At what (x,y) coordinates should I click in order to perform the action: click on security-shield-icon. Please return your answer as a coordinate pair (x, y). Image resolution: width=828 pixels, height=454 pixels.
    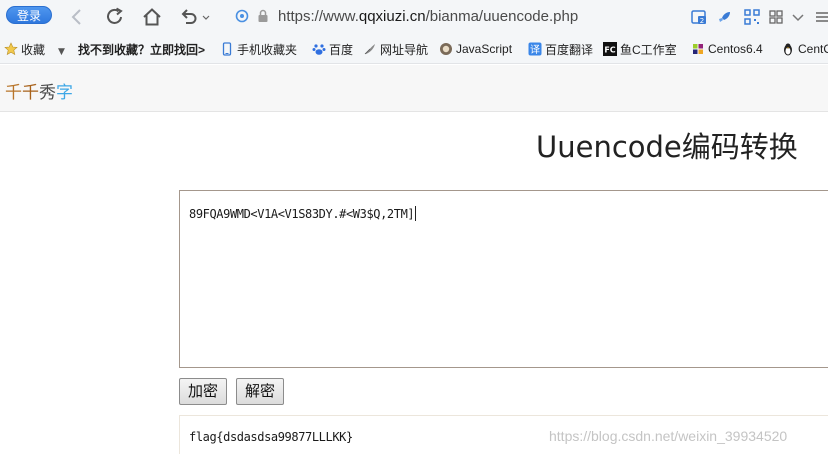
    Looking at the image, I should click on (242, 16).